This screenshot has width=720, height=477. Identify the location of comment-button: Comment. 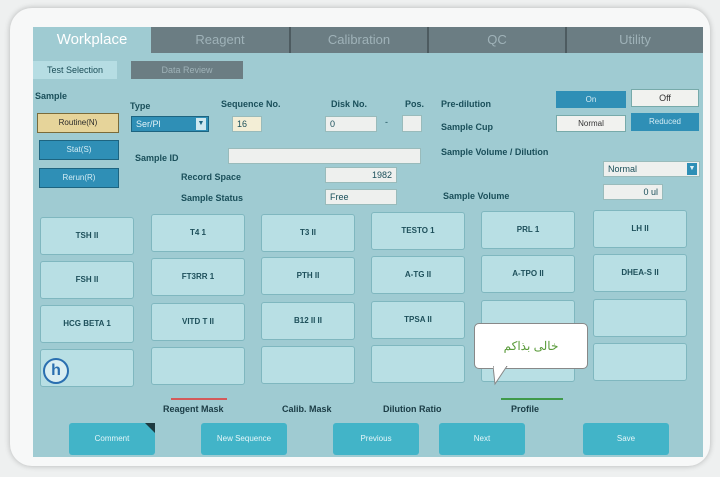
(112, 439).